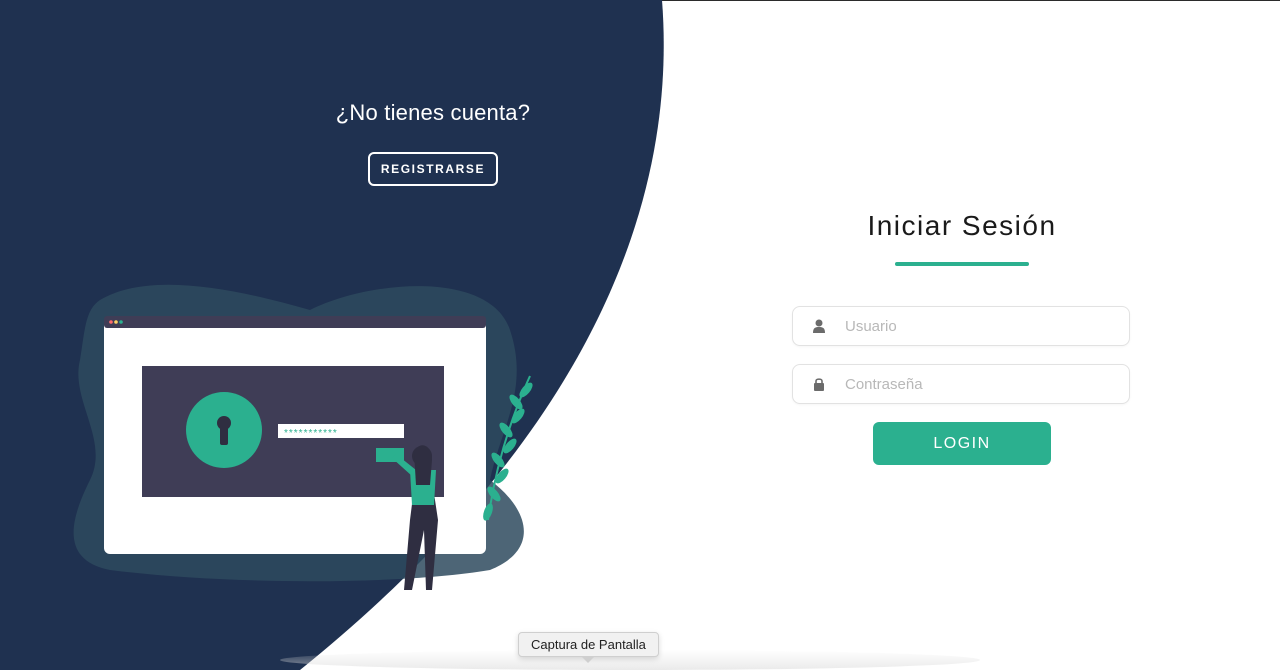 This screenshot has height=670, width=1280. Describe the element at coordinates (588, 660) in the screenshot. I see `tooltip-arrow` at that location.